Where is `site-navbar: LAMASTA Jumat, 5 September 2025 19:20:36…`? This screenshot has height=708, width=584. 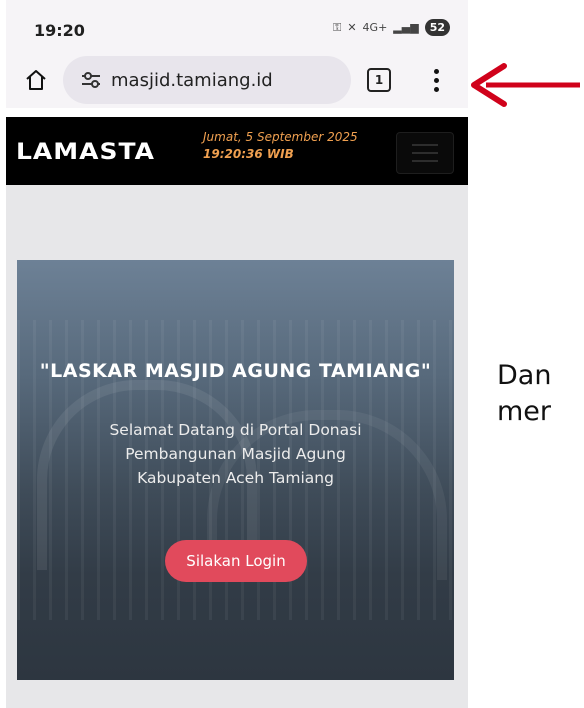 site-navbar: LAMASTA Jumat, 5 September 2025 19:20:36… is located at coordinates (237, 151).